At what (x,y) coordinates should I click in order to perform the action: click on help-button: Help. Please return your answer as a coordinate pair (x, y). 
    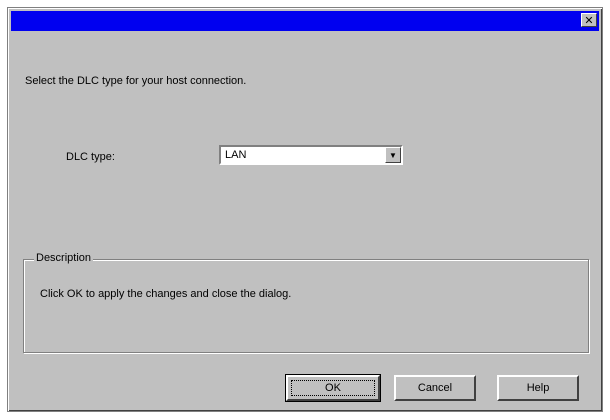
    Looking at the image, I should click on (538, 388).